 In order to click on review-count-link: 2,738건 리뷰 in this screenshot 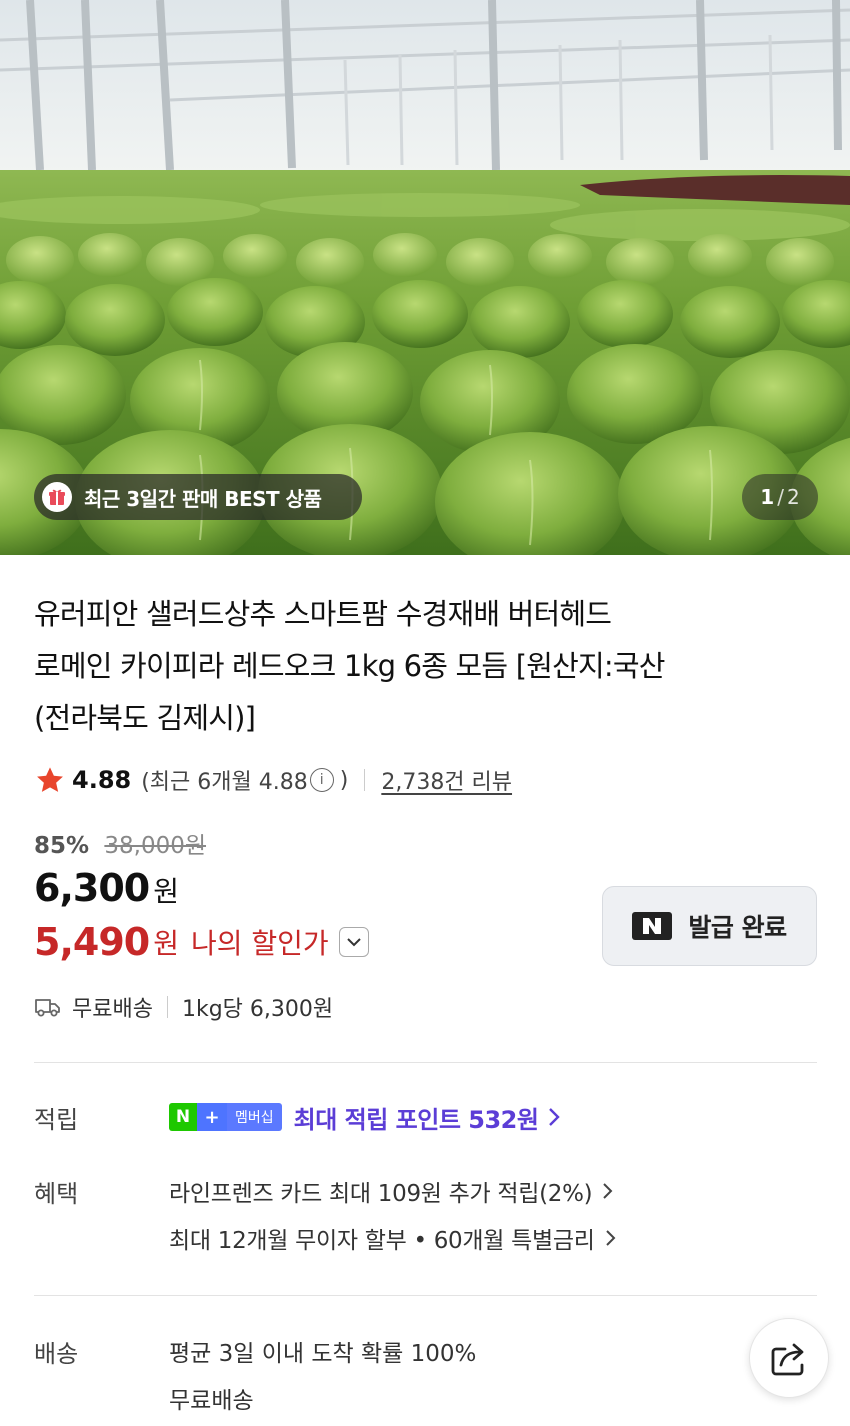, I will do `click(446, 780)`.